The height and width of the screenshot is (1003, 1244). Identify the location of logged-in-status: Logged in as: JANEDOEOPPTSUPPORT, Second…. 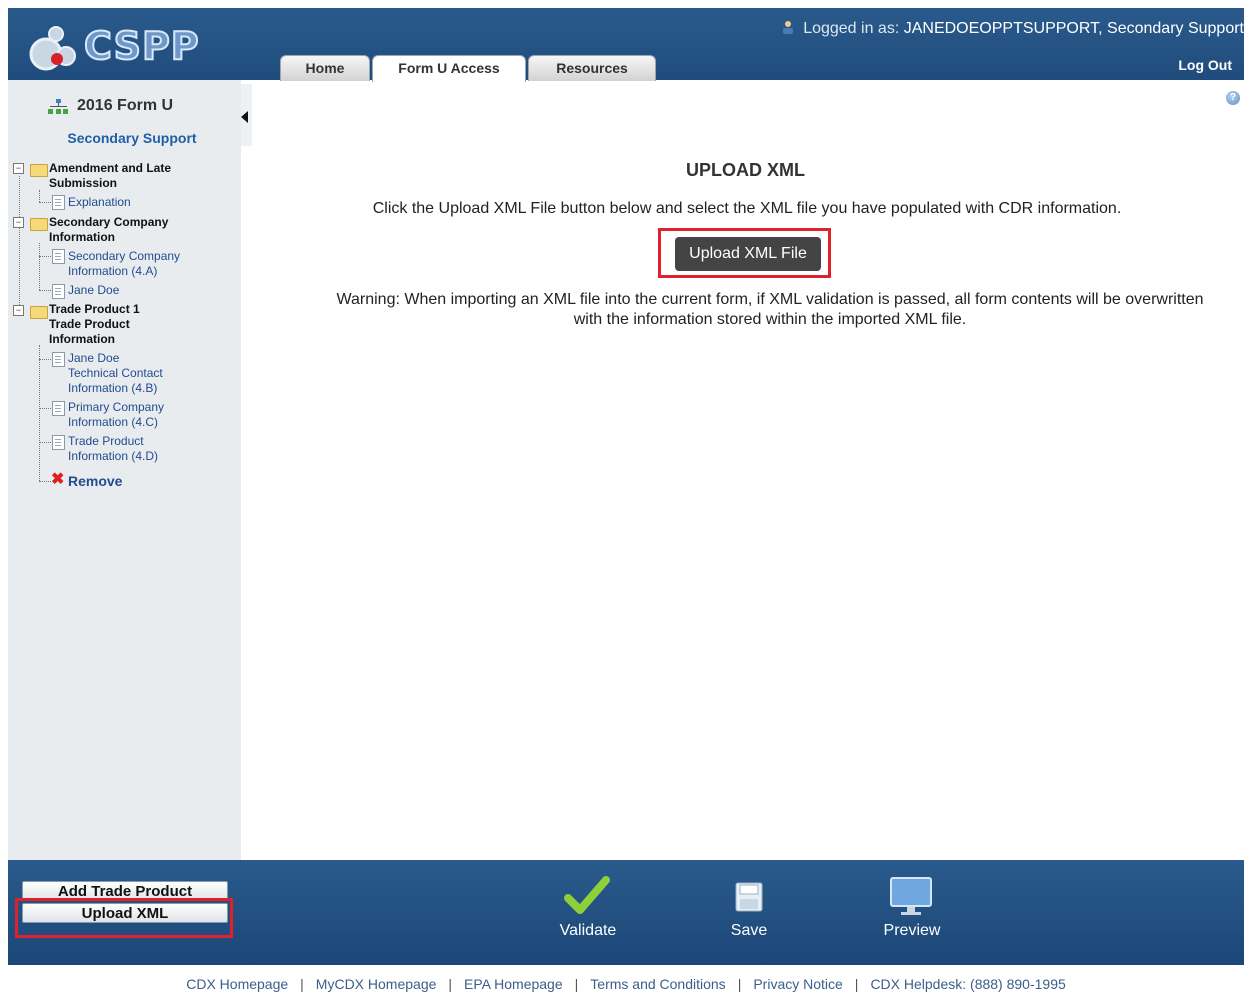
(1012, 29).